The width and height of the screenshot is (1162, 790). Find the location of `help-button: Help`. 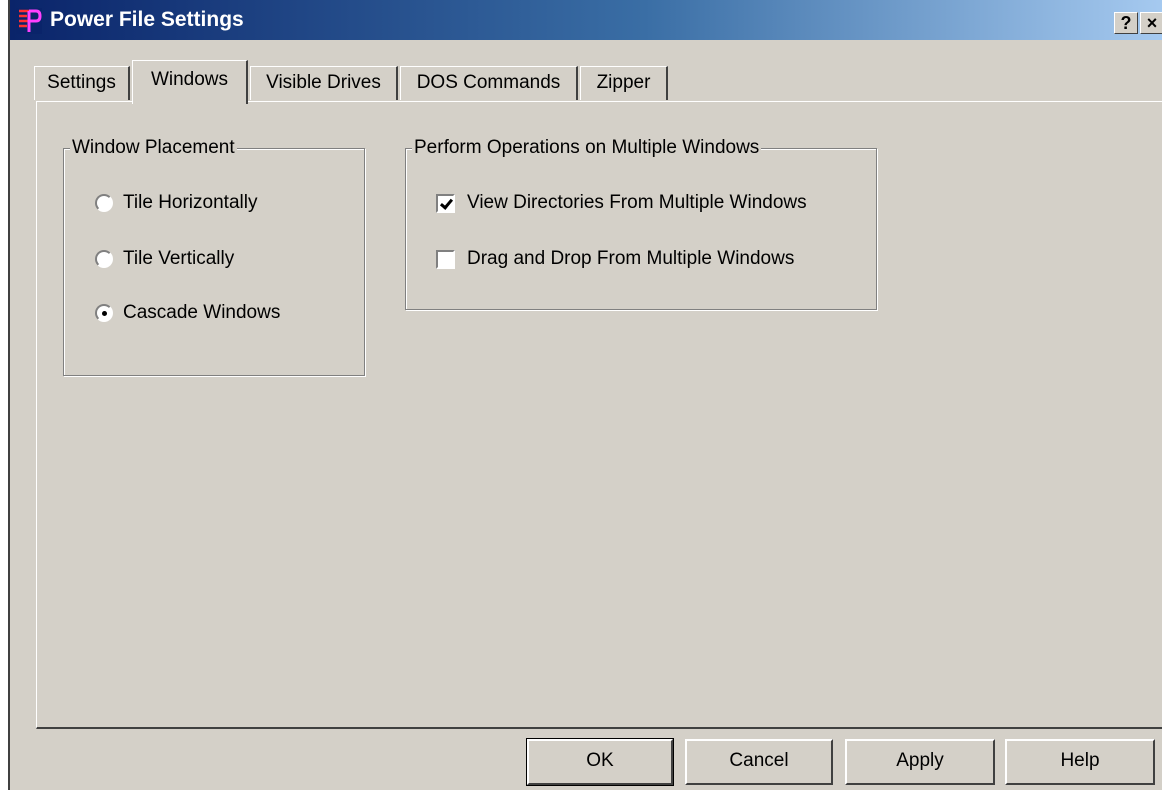

help-button: Help is located at coordinates (1080, 762).